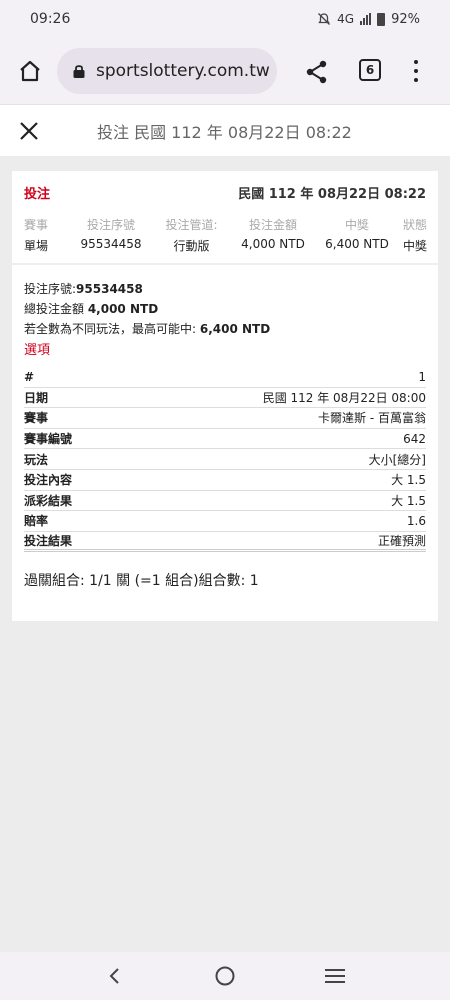 This screenshot has height=1000, width=450. I want to click on summary-value: 行動版, so click(191, 246).